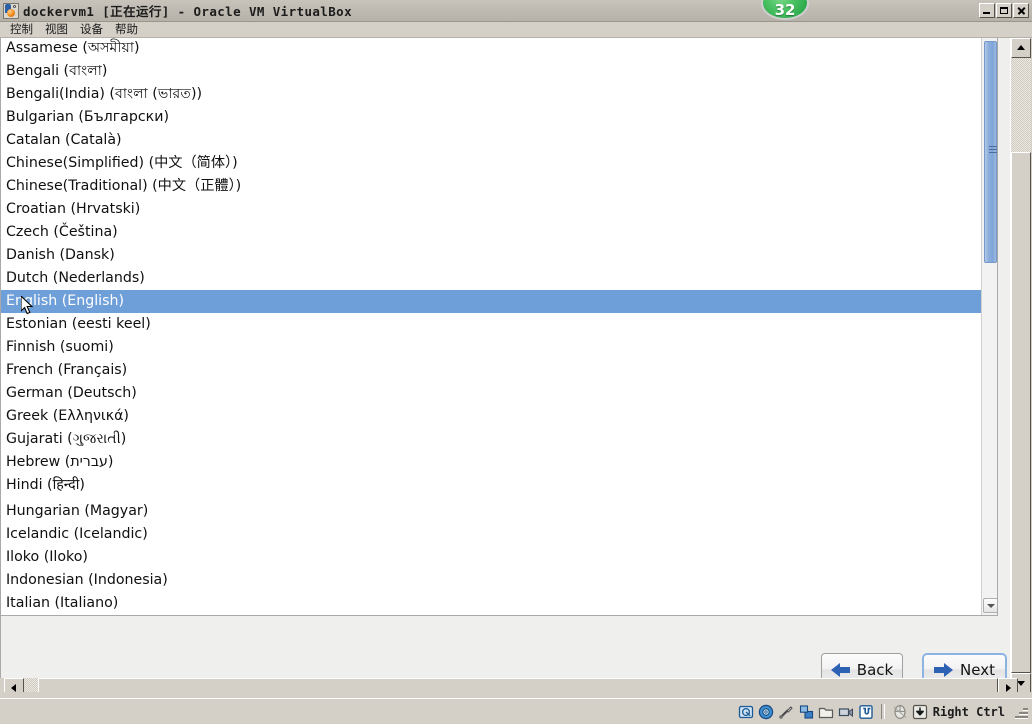  Describe the element at coordinates (491, 117) in the screenshot. I see `language-list-item: Bulgarian (Български)` at that location.